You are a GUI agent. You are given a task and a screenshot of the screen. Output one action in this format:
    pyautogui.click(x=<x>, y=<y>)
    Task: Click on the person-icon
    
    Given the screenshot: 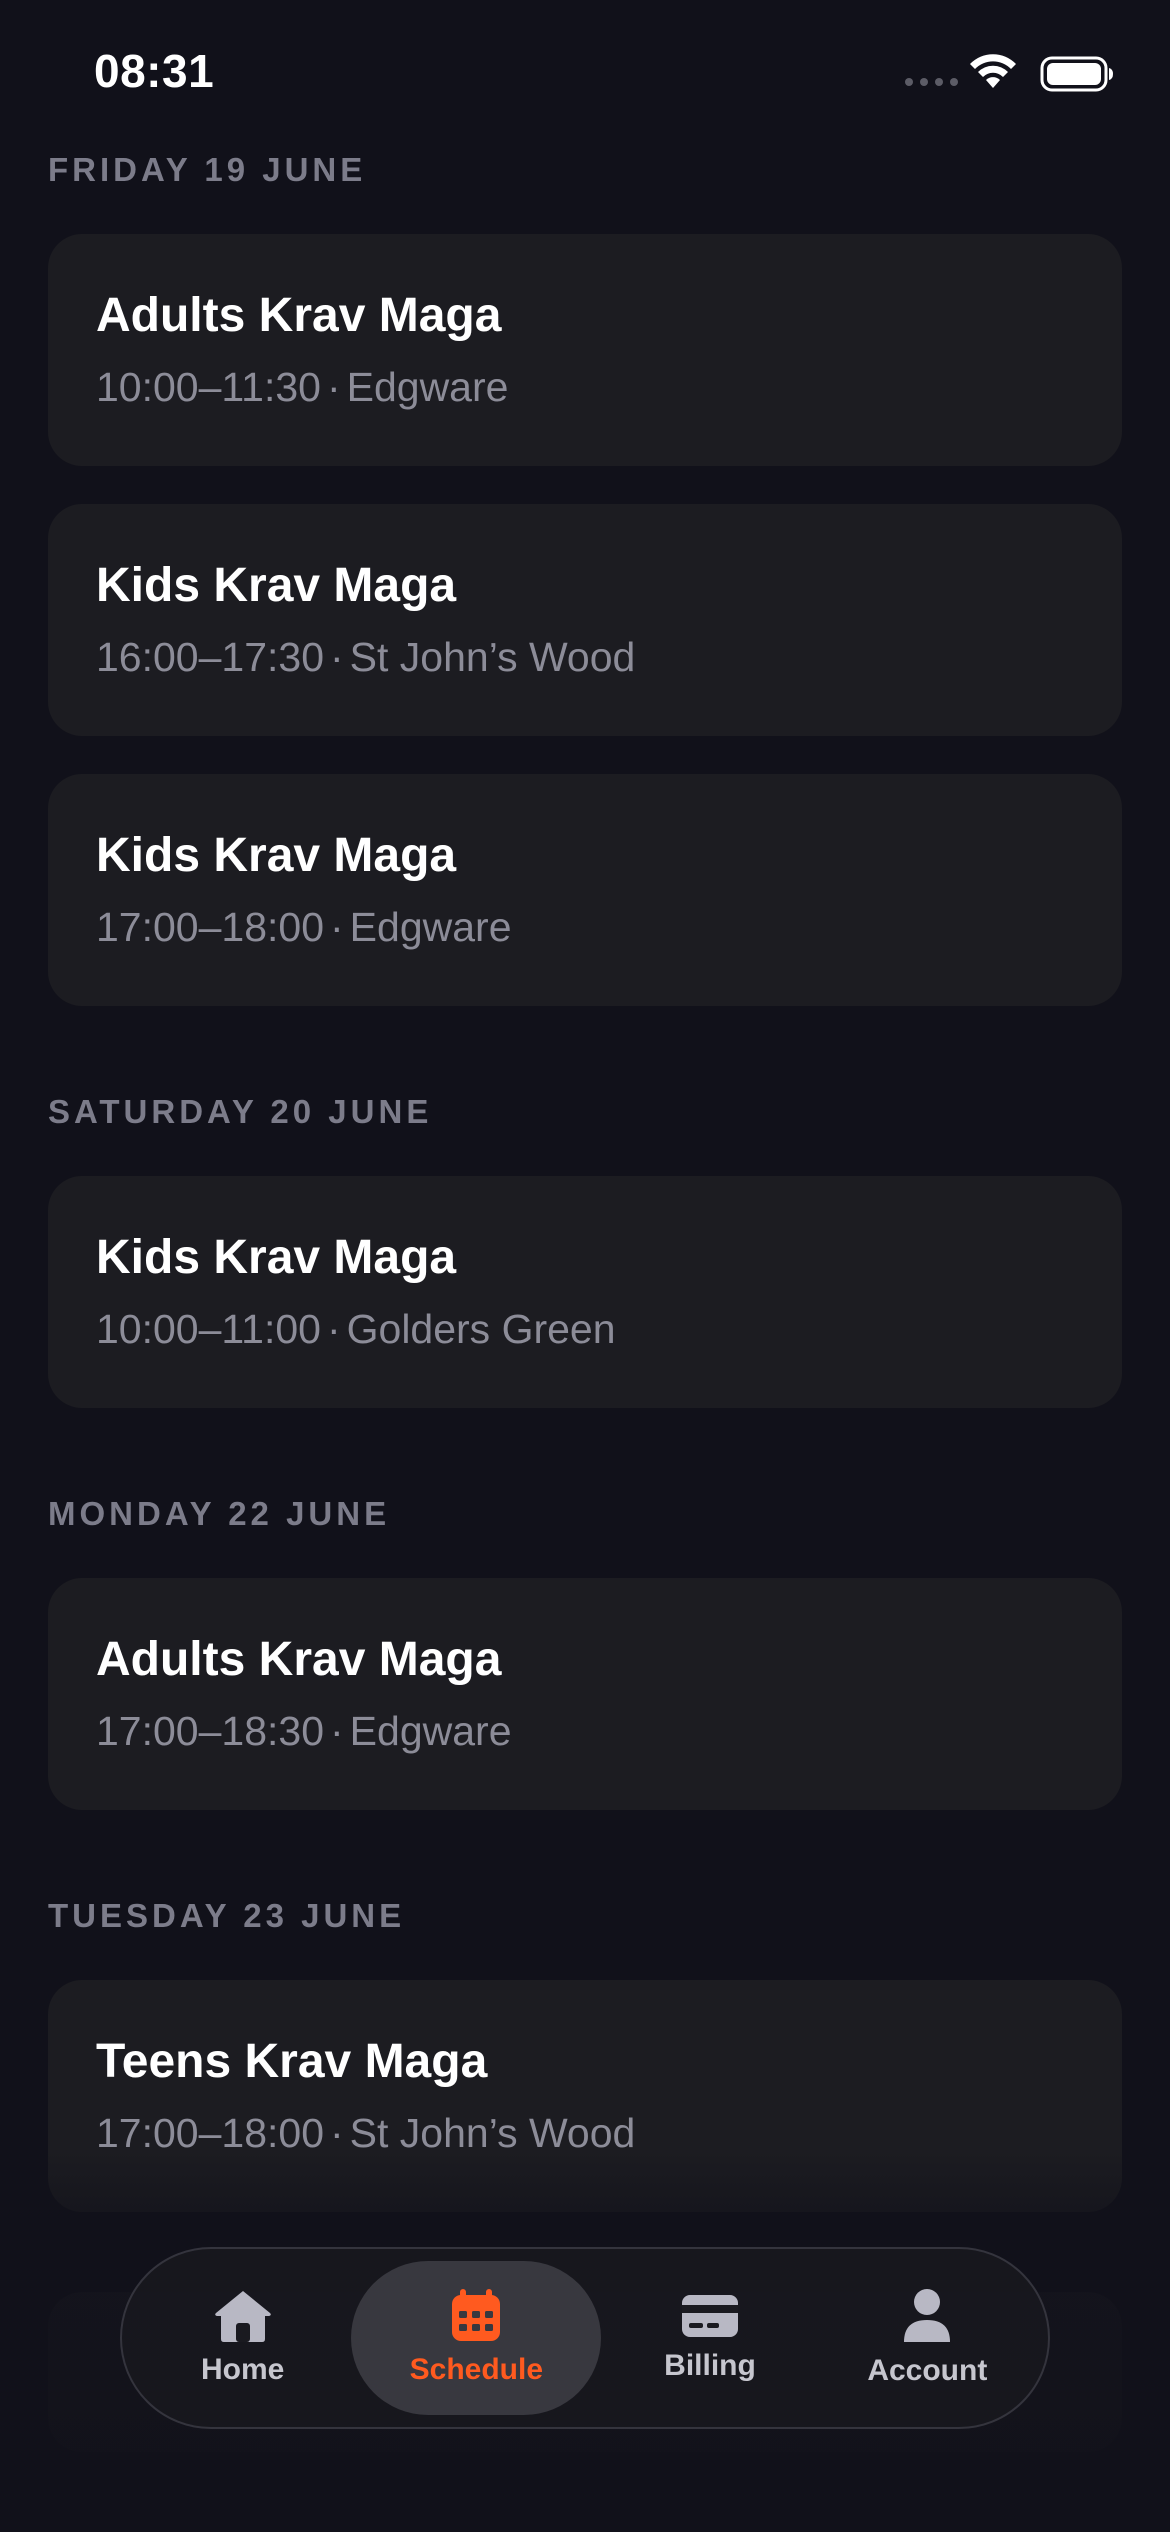 What is the action you would take?
    pyautogui.click(x=927, y=2315)
    